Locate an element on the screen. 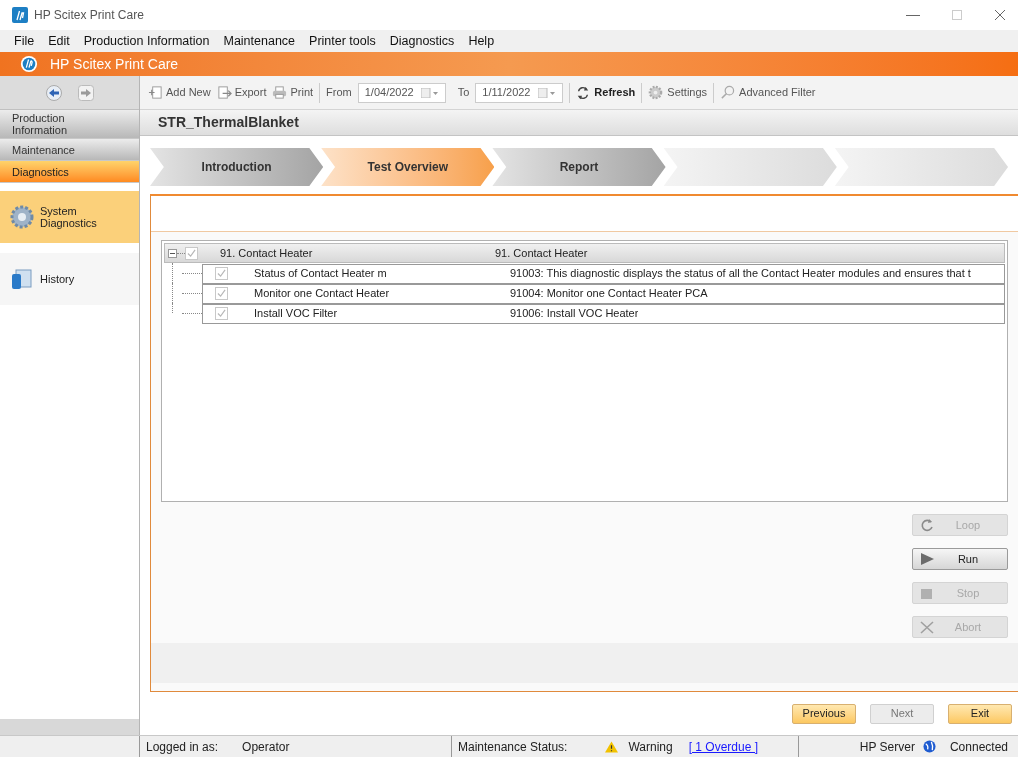  tree-item-description: 91. Contact Heater is located at coordinates (541, 253).